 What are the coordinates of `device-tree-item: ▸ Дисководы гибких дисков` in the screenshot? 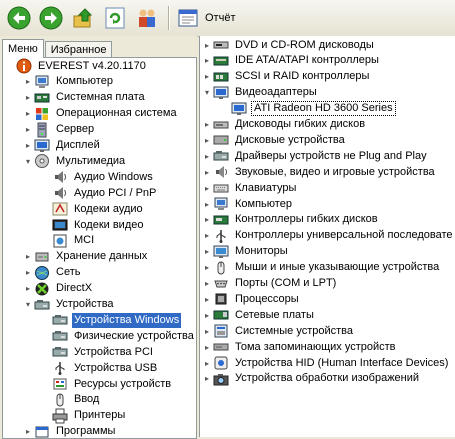 It's located at (285, 125).